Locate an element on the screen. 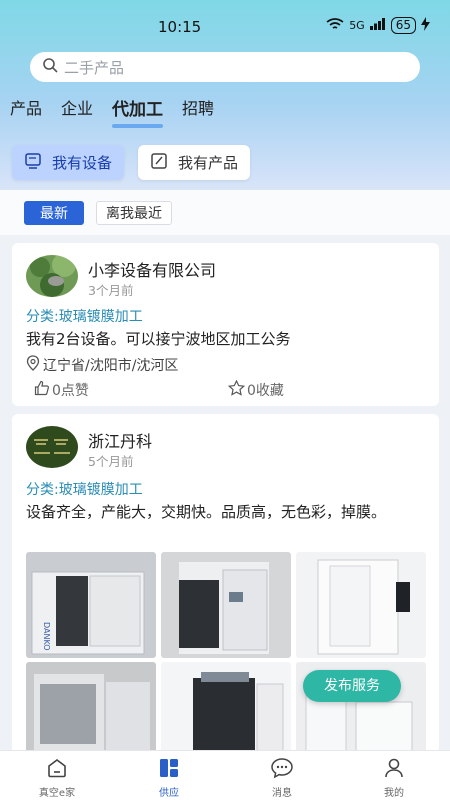 This screenshot has height=800, width=450. post-location: 辽宁省/沈阳市/沈河区 is located at coordinates (102, 365).